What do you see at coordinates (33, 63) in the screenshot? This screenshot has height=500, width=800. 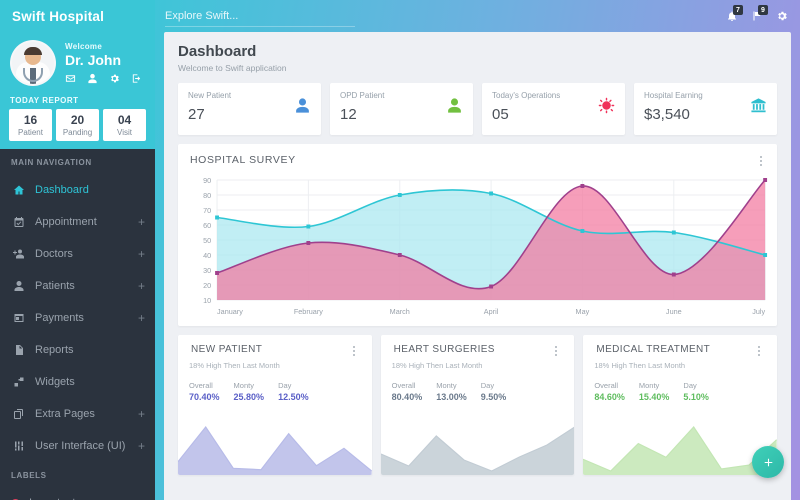 I see `avatar` at bounding box center [33, 63].